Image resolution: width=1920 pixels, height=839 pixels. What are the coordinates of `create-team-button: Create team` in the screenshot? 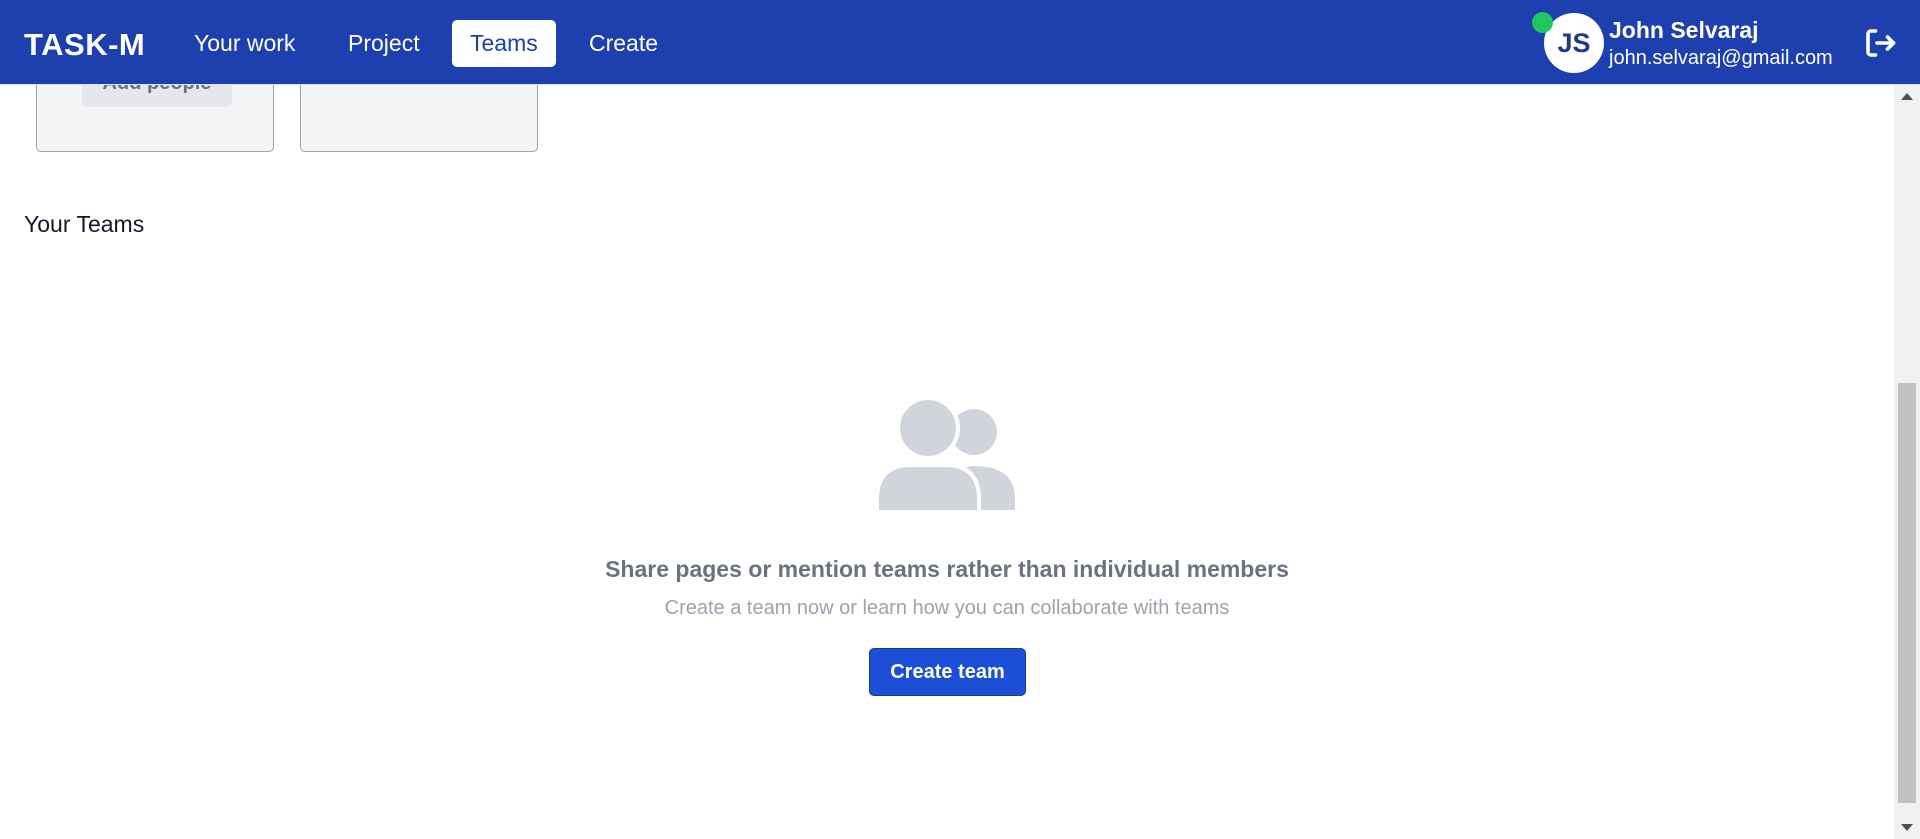 It's located at (947, 672).